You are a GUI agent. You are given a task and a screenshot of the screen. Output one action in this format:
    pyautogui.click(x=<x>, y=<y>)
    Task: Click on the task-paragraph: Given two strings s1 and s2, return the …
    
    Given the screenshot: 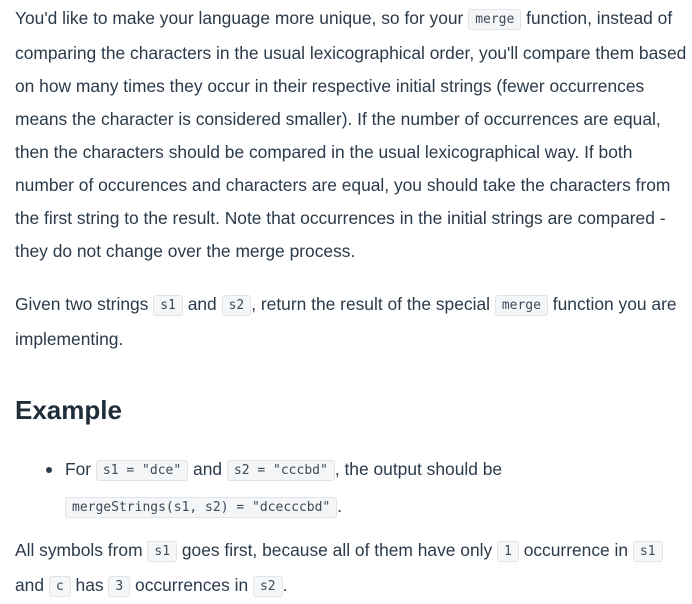 What is the action you would take?
    pyautogui.click(x=353, y=322)
    